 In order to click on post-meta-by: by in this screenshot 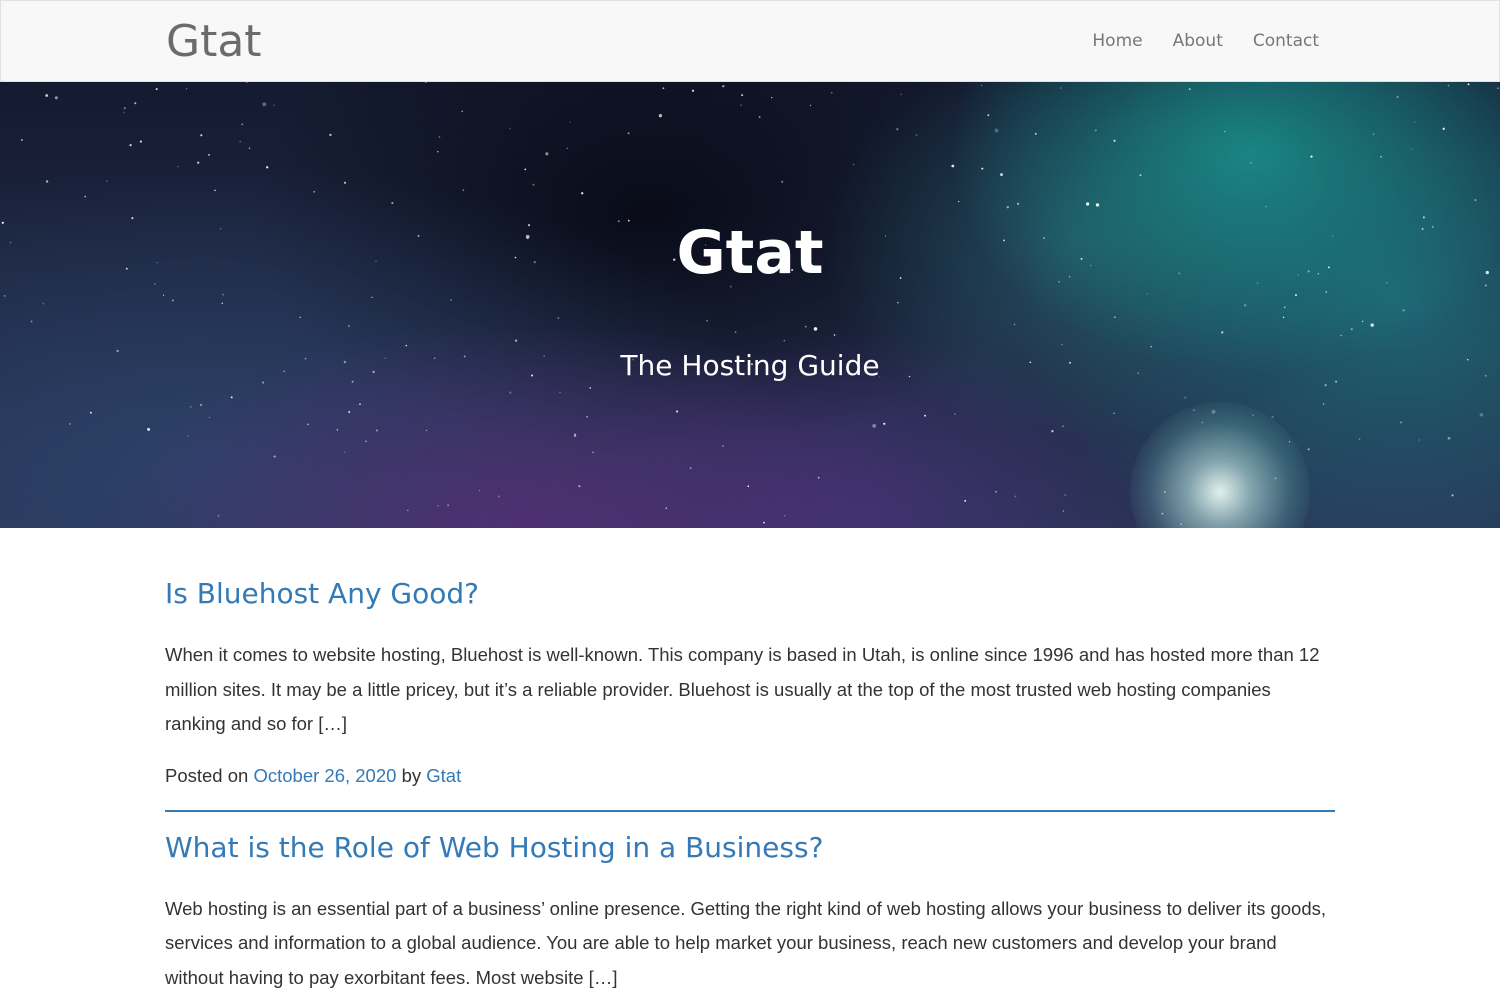, I will do `click(411, 775)`.